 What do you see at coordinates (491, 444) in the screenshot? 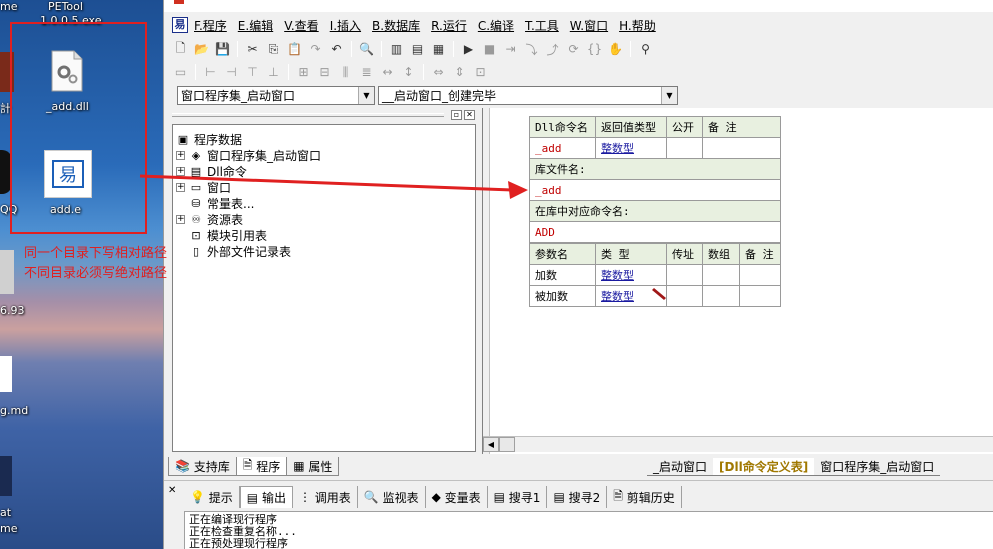
I see `scroll-left-icon: ◀` at bounding box center [491, 444].